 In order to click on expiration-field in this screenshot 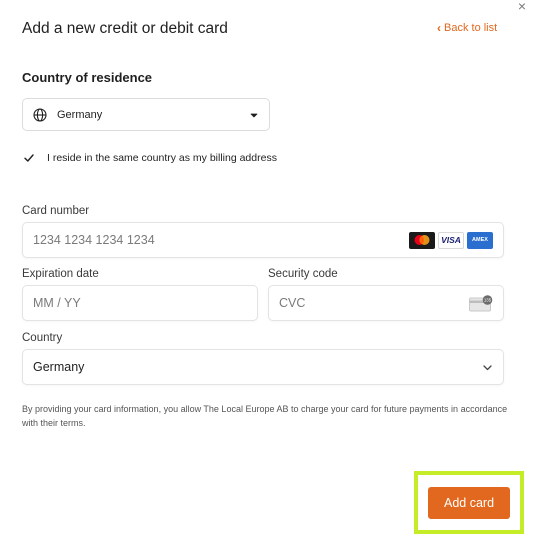, I will do `click(140, 303)`.